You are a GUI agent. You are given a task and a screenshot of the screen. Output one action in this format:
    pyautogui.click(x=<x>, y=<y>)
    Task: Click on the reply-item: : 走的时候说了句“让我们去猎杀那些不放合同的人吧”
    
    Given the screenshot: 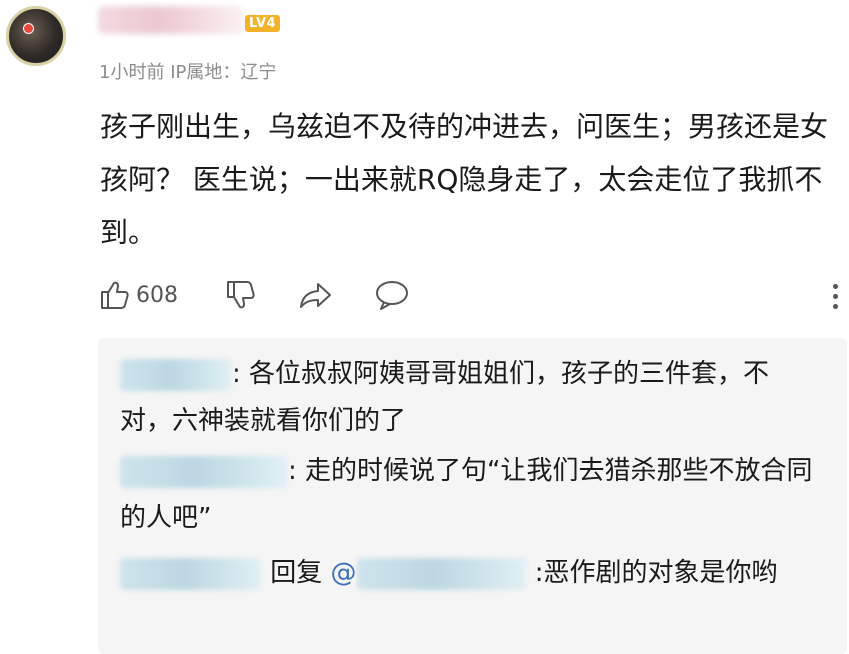 What is the action you would take?
    pyautogui.click(x=470, y=495)
    